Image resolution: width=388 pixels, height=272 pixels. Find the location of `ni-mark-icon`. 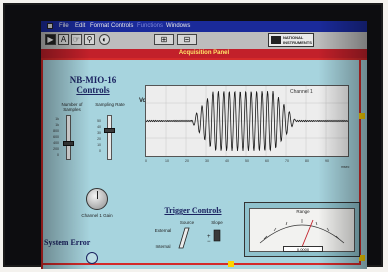

ni-mark-icon is located at coordinates (276, 40).